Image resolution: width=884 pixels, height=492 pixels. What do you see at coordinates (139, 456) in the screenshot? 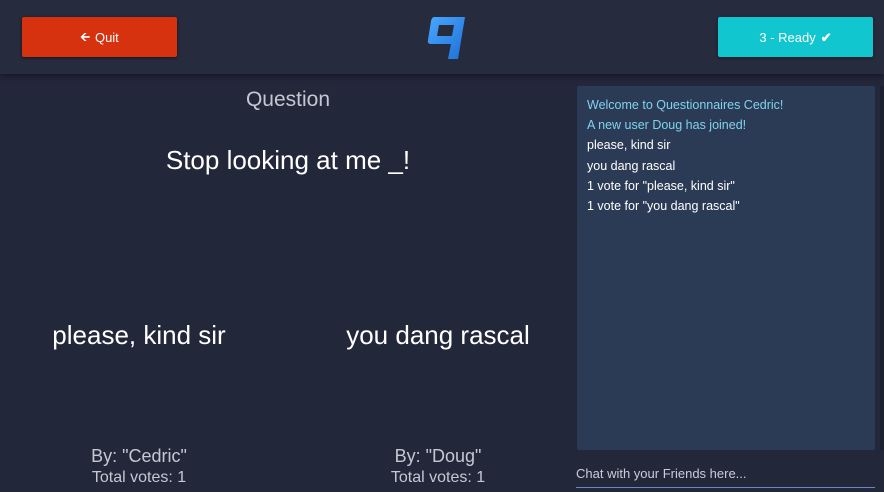
I see `answer-1-author: By: "Cedric"` at bounding box center [139, 456].